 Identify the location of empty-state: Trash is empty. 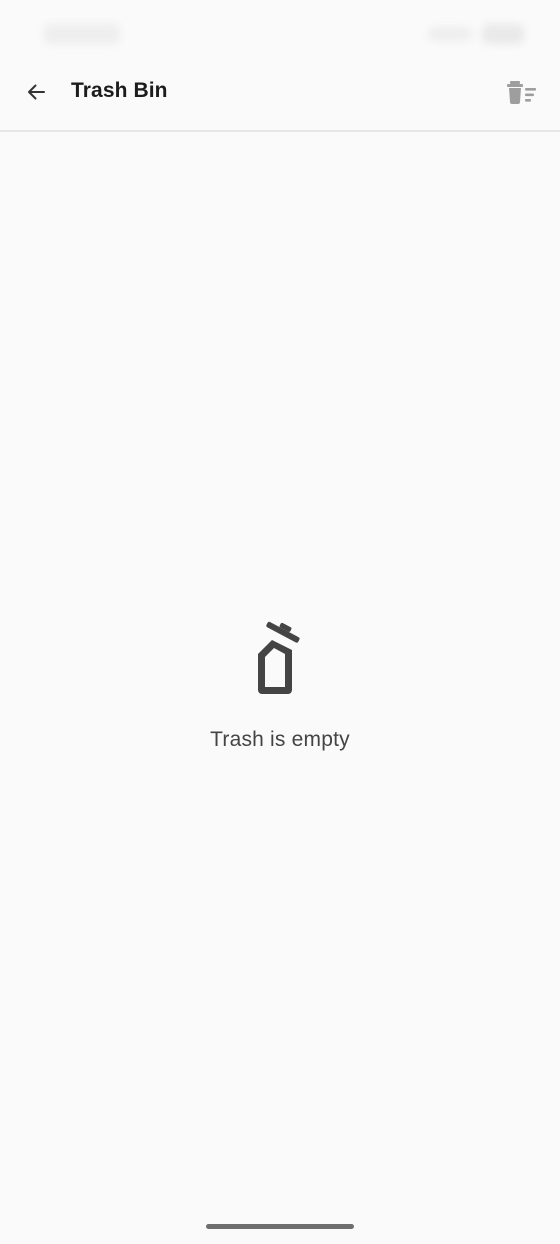
(280, 686).